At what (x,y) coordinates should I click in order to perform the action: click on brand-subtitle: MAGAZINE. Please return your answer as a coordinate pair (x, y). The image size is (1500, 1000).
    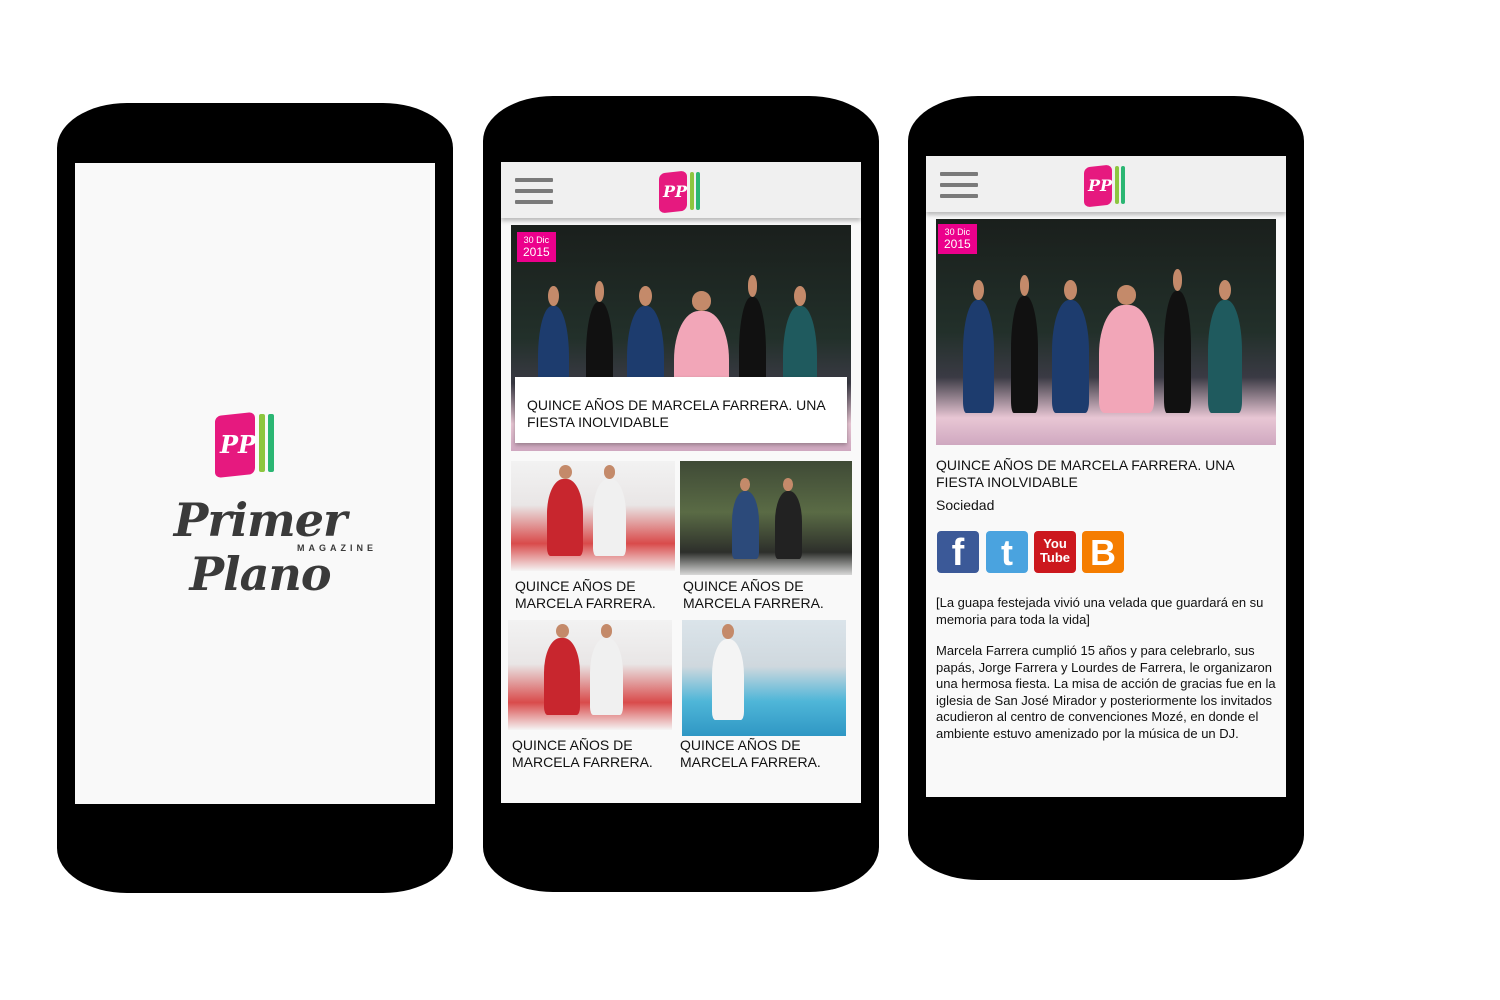
    Looking at the image, I should click on (337, 548).